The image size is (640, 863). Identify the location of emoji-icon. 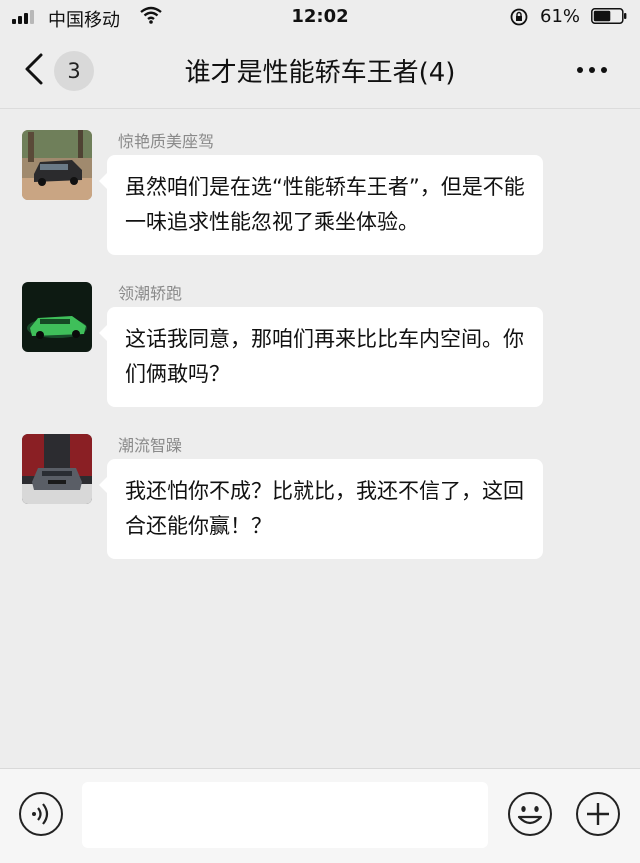
(530, 814).